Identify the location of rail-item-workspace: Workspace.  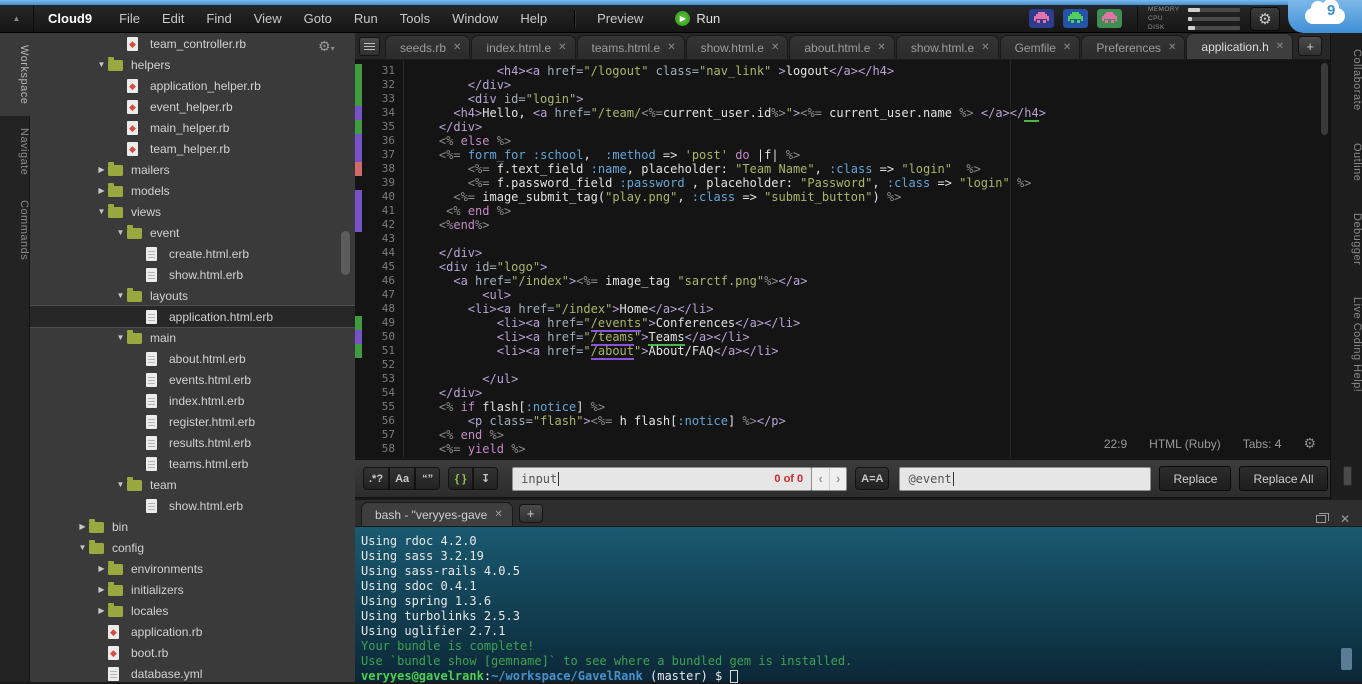
(15, 75).